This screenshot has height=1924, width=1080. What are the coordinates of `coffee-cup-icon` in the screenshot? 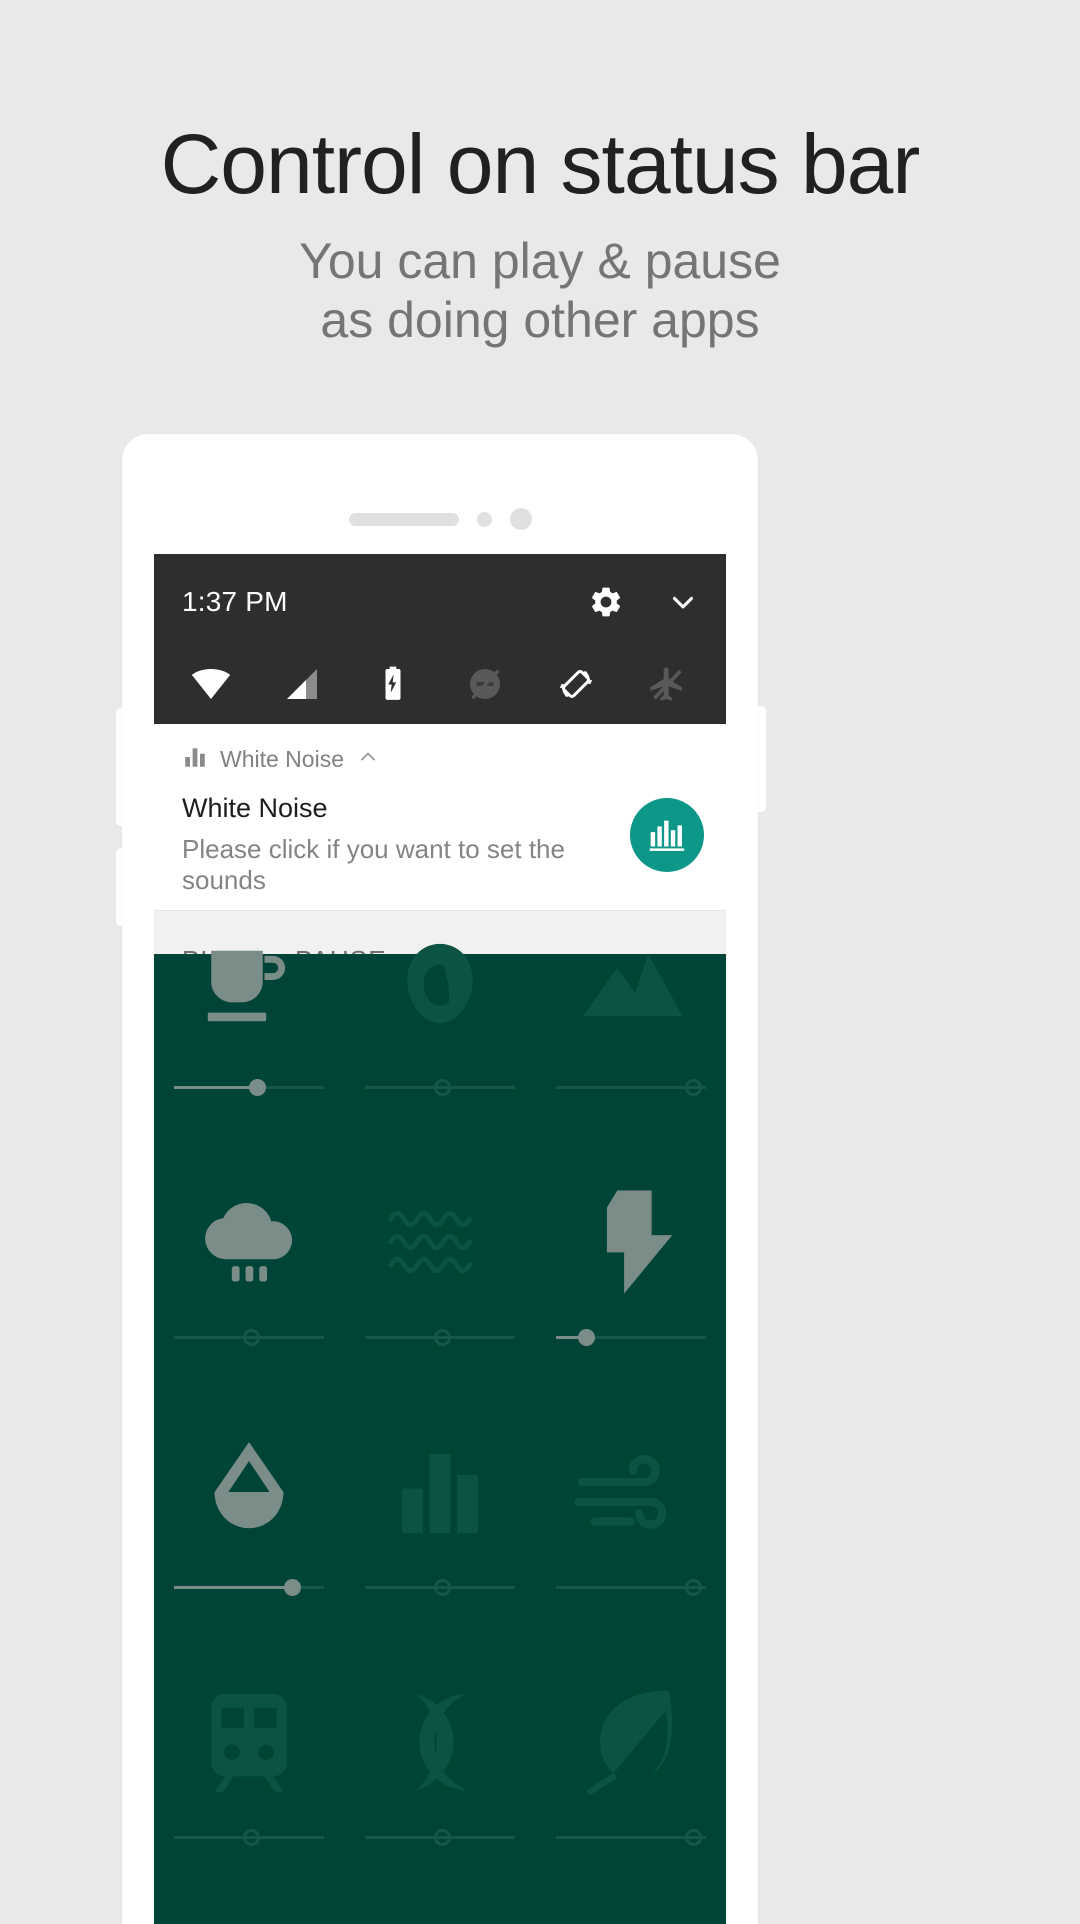 It's located at (249, 992).